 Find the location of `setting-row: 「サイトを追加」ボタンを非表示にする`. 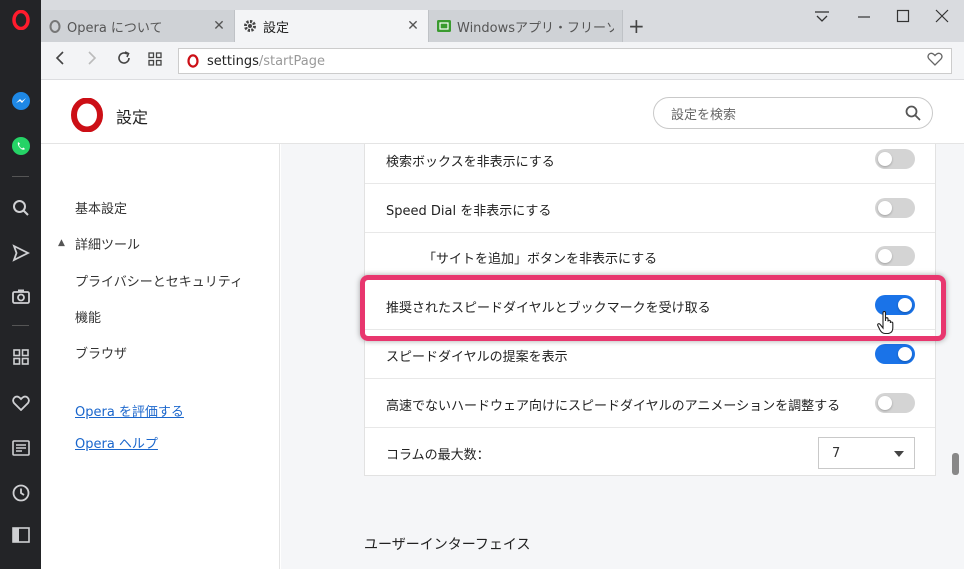

setting-row: 「サイトを追加」ボタンを非表示にする is located at coordinates (650, 256).